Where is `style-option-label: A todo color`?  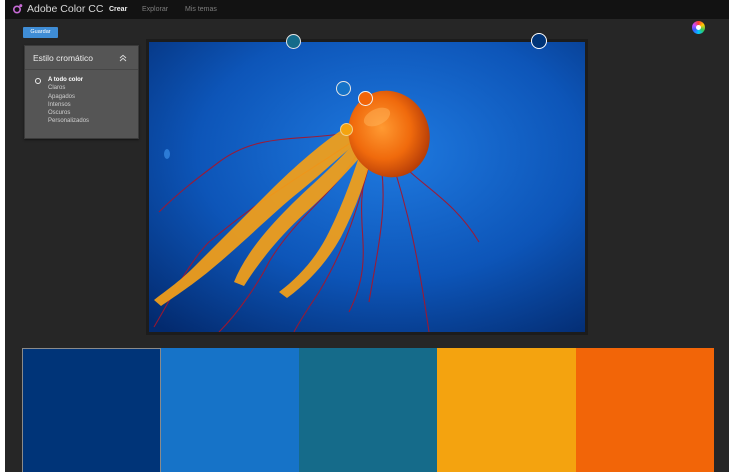
style-option-label: A todo color is located at coordinates (66, 80).